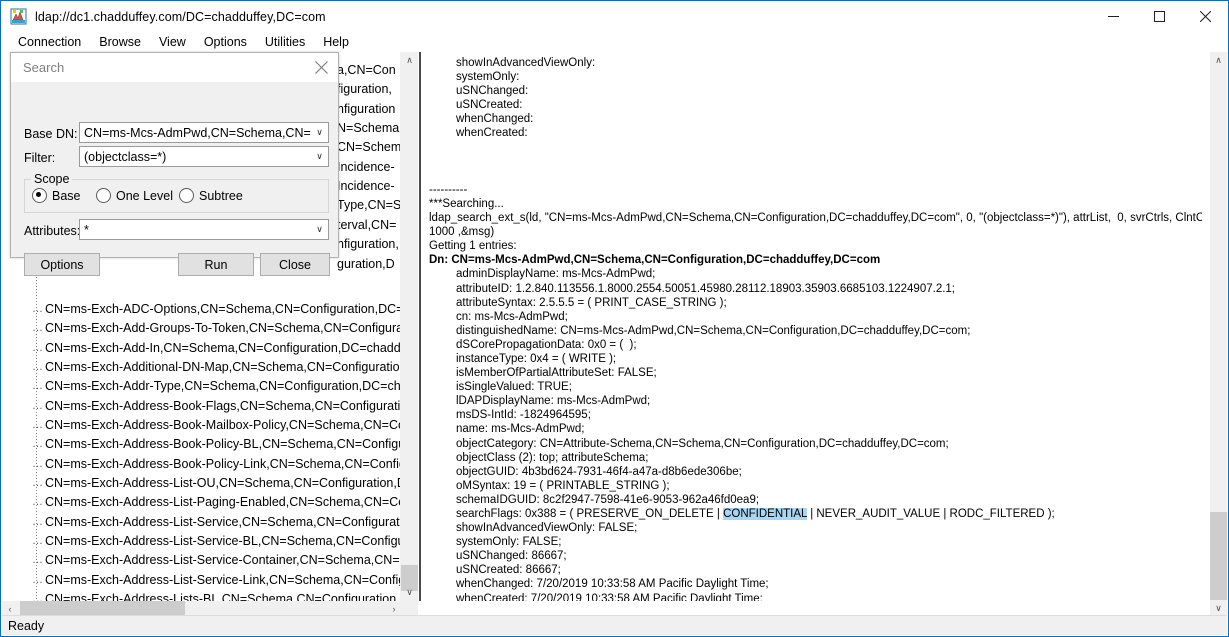  I want to click on tree-item-occluded: figuration,, so click(364, 89).